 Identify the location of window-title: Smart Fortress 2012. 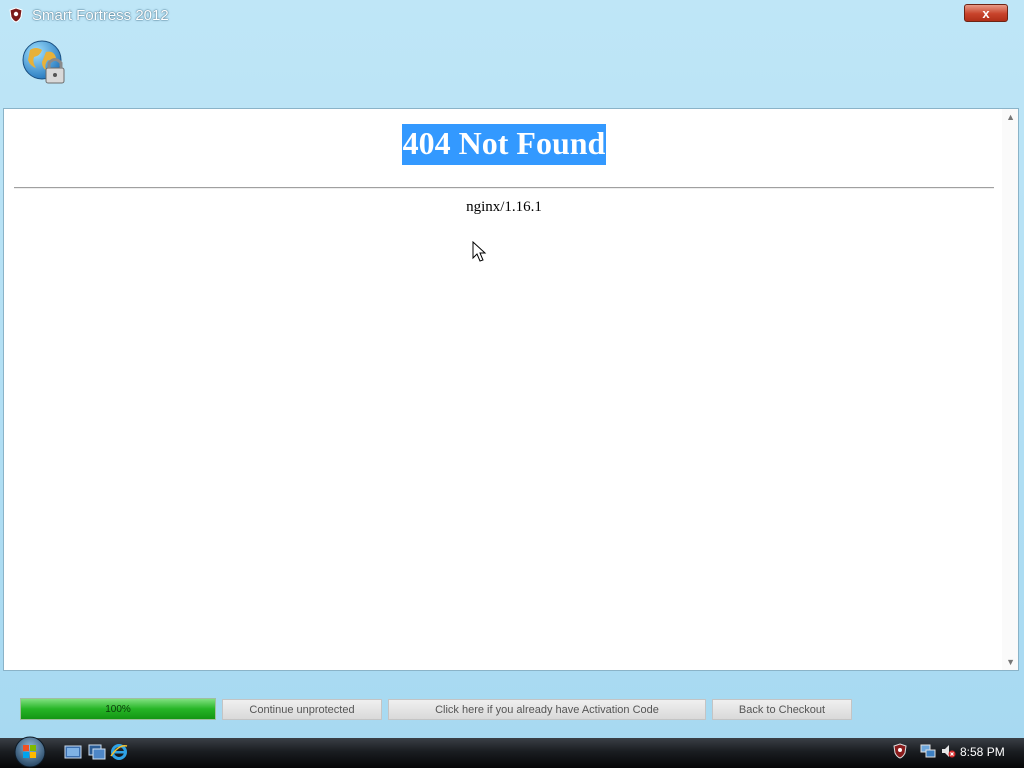
(100, 15).